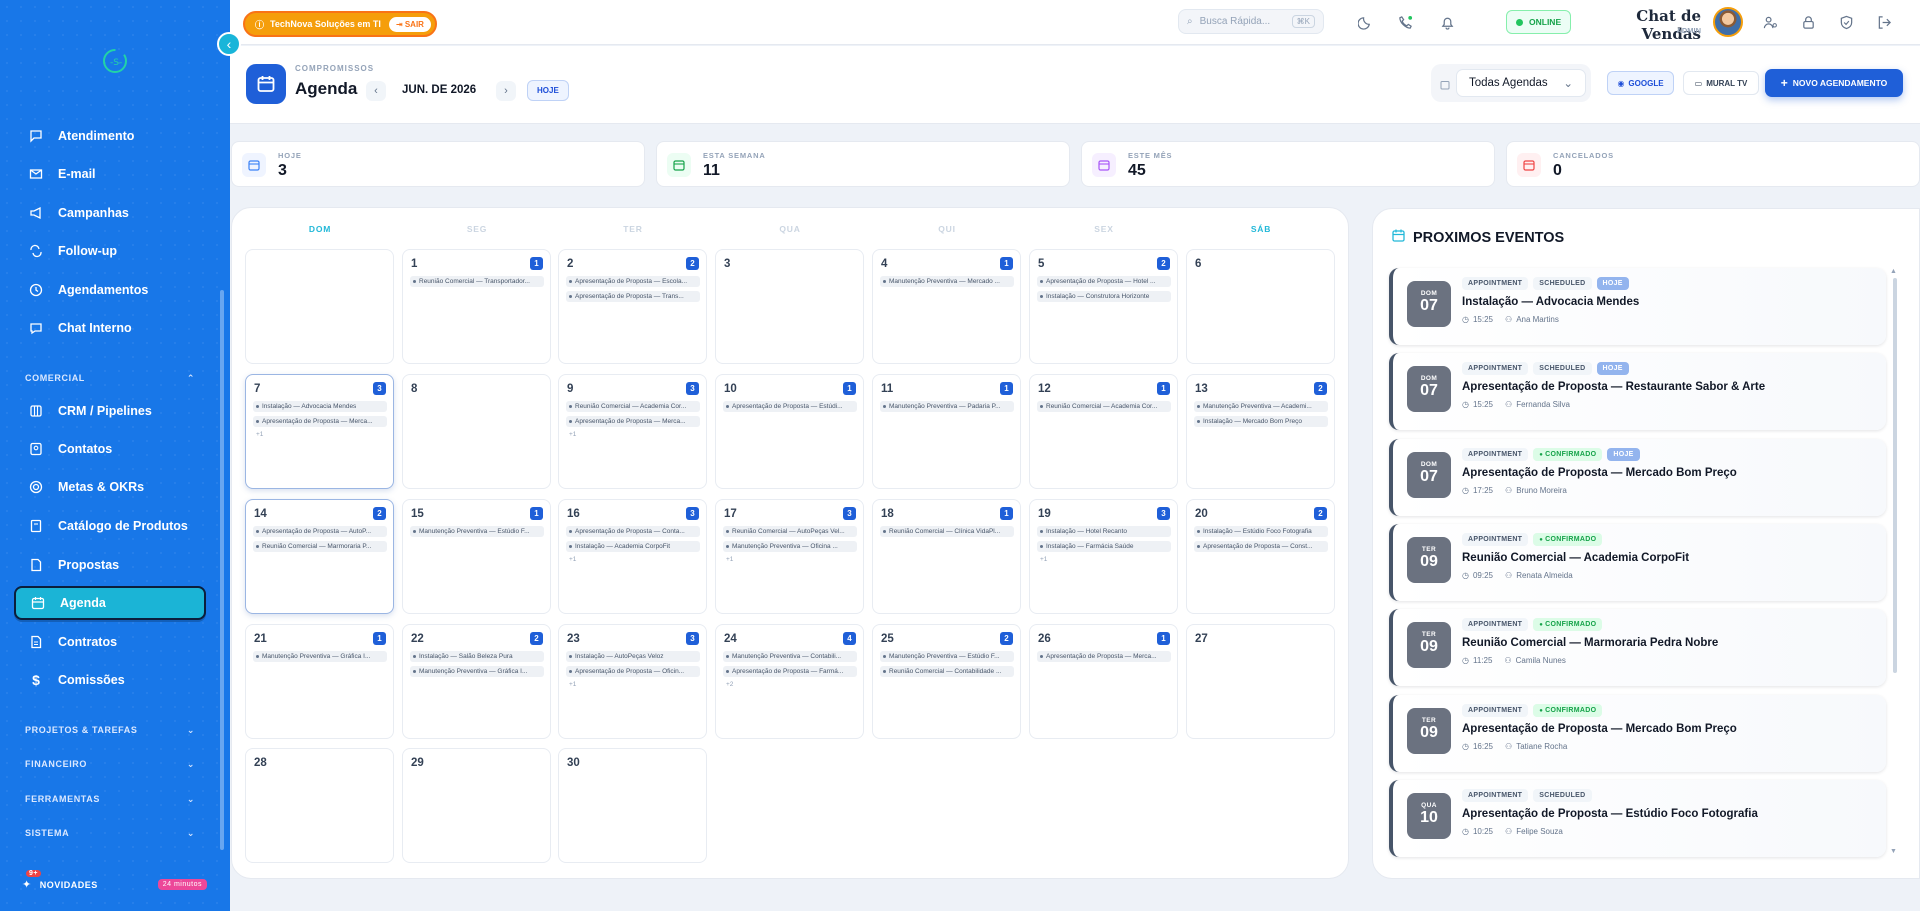 The height and width of the screenshot is (911, 1920). I want to click on sidebar-item-email: E-mail, so click(110, 174).